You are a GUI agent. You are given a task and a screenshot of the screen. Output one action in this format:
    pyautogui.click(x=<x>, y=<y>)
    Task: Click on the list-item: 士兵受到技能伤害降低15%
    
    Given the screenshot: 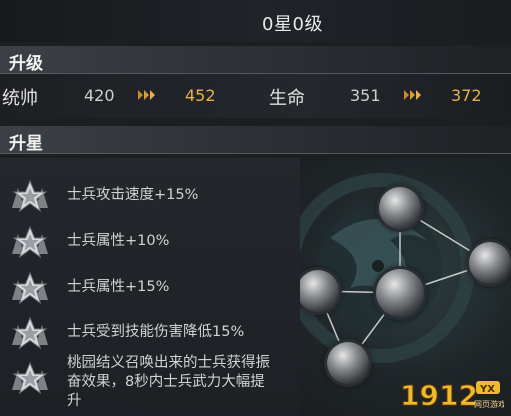 What is the action you would take?
    pyautogui.click(x=150, y=333)
    